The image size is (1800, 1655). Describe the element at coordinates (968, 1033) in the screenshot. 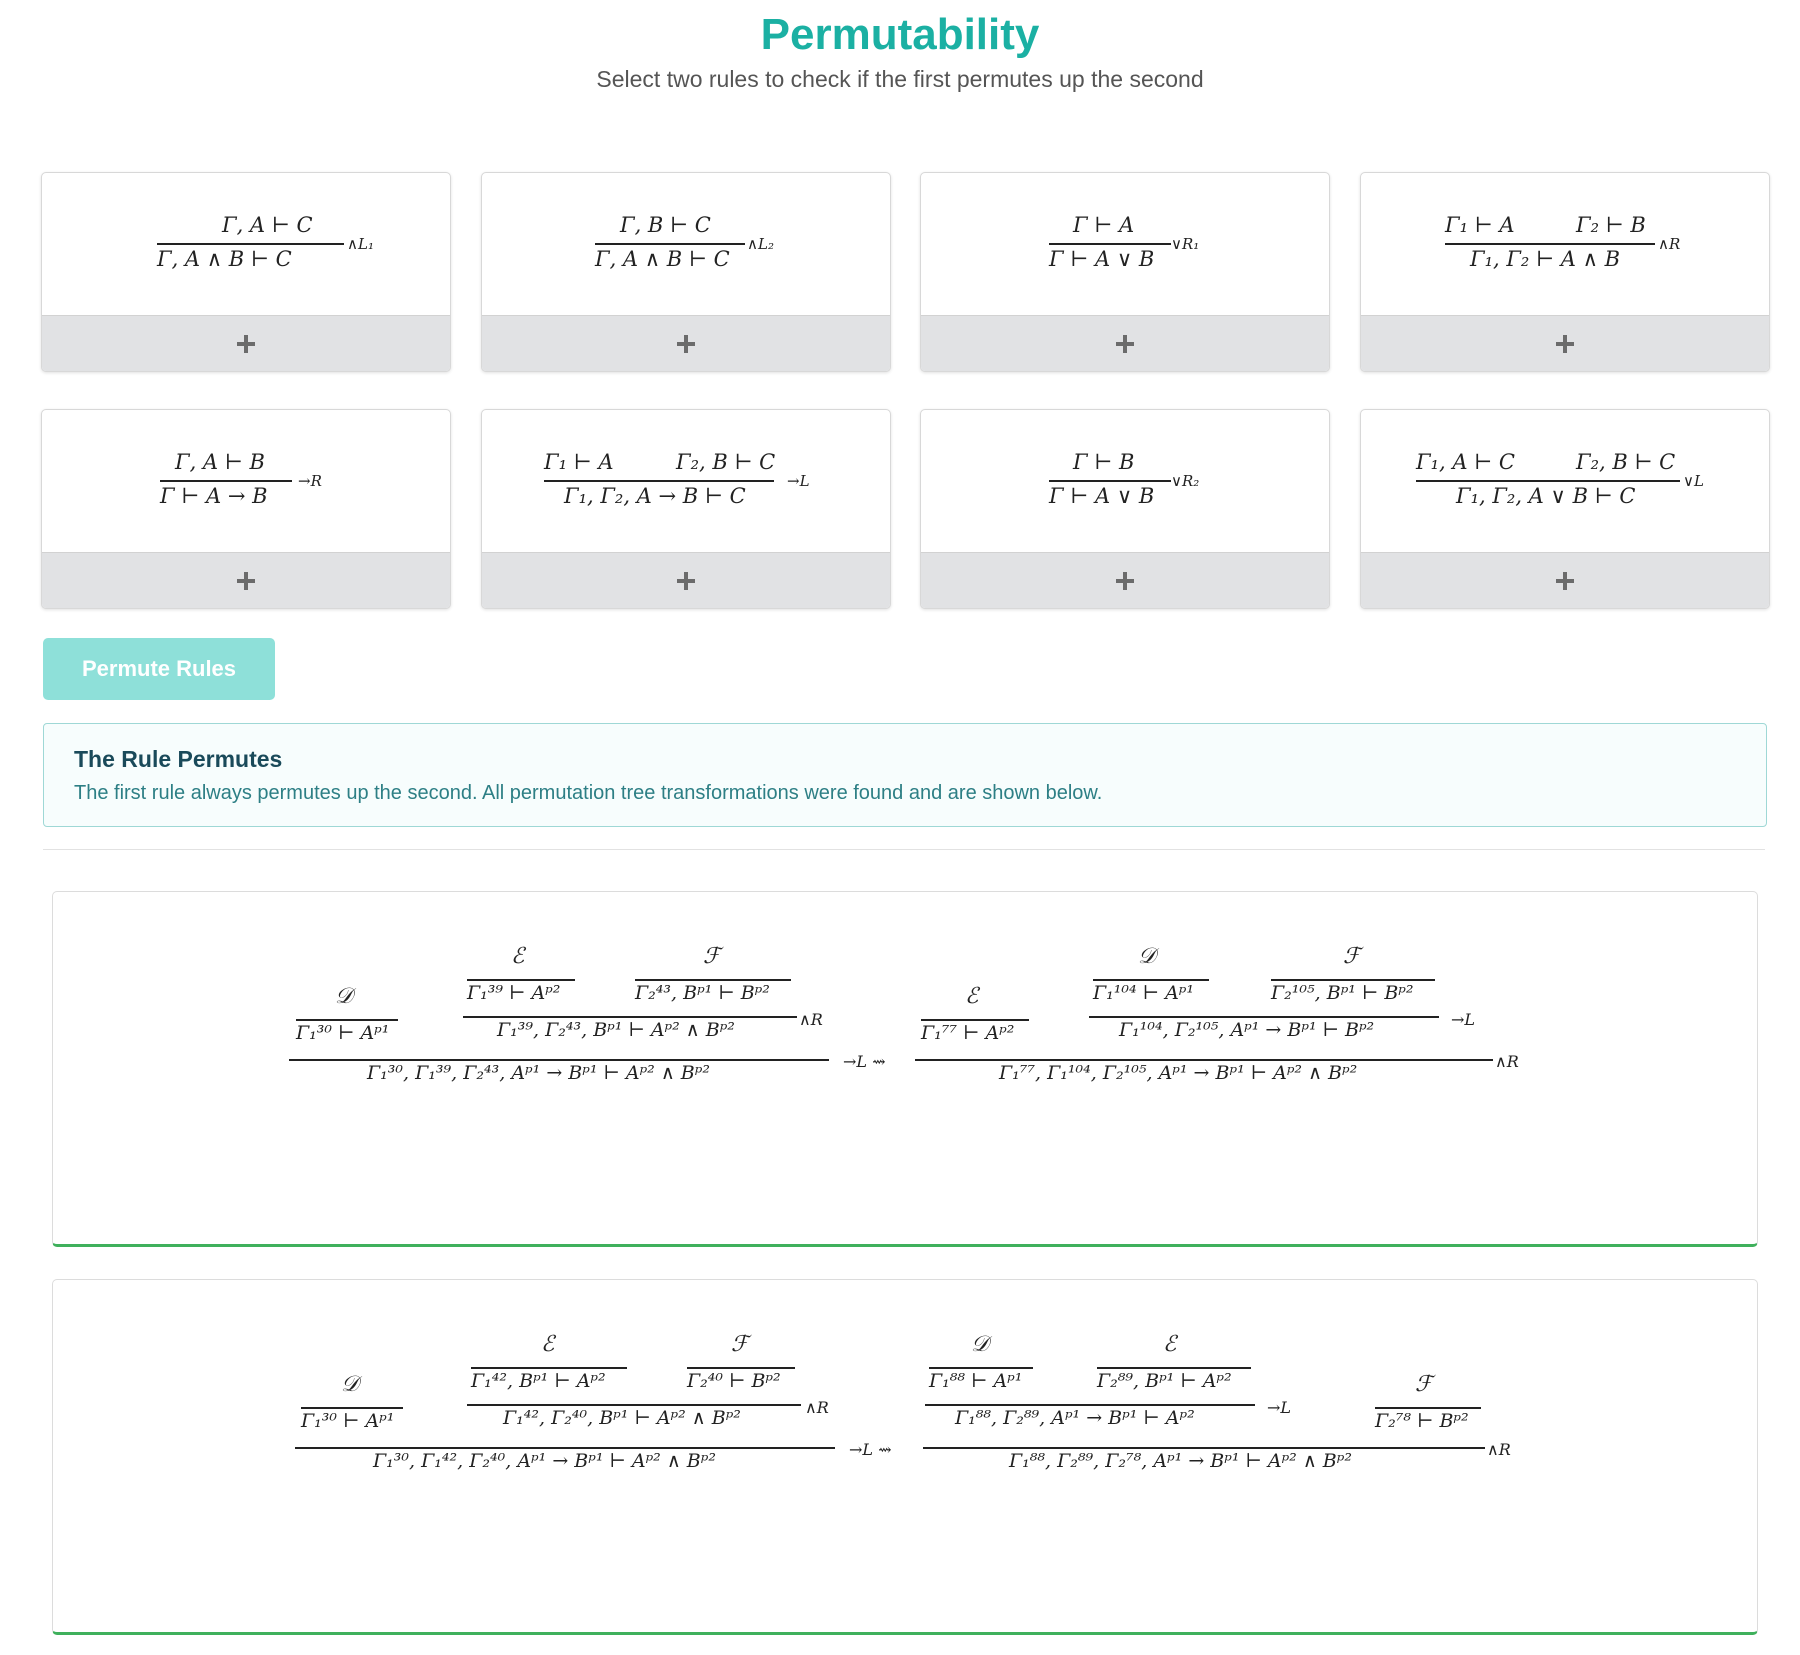

I see `sequent: Γ₁⁷⁷ ⊢ Aᵖ²` at that location.